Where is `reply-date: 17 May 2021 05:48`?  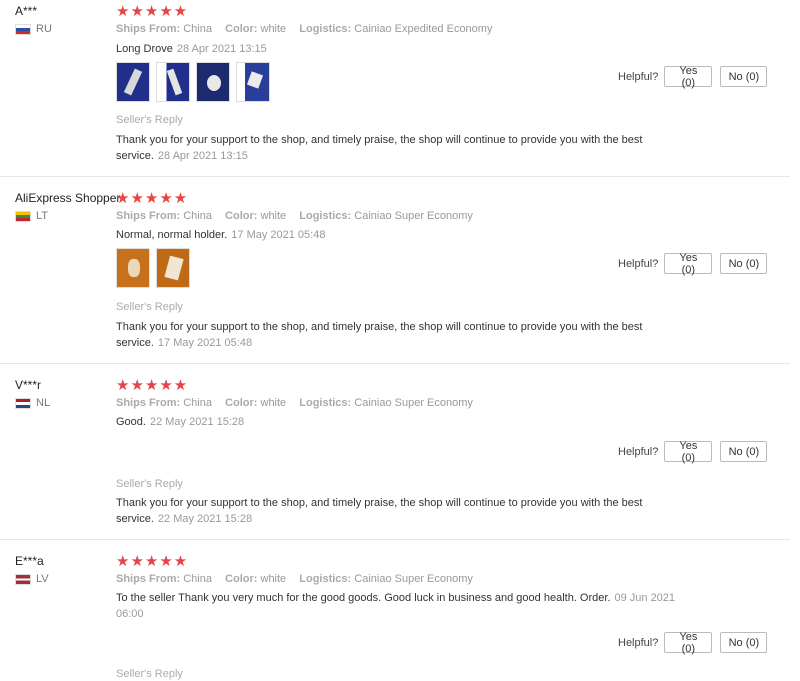
reply-date: 17 May 2021 05:48 is located at coordinates (205, 343).